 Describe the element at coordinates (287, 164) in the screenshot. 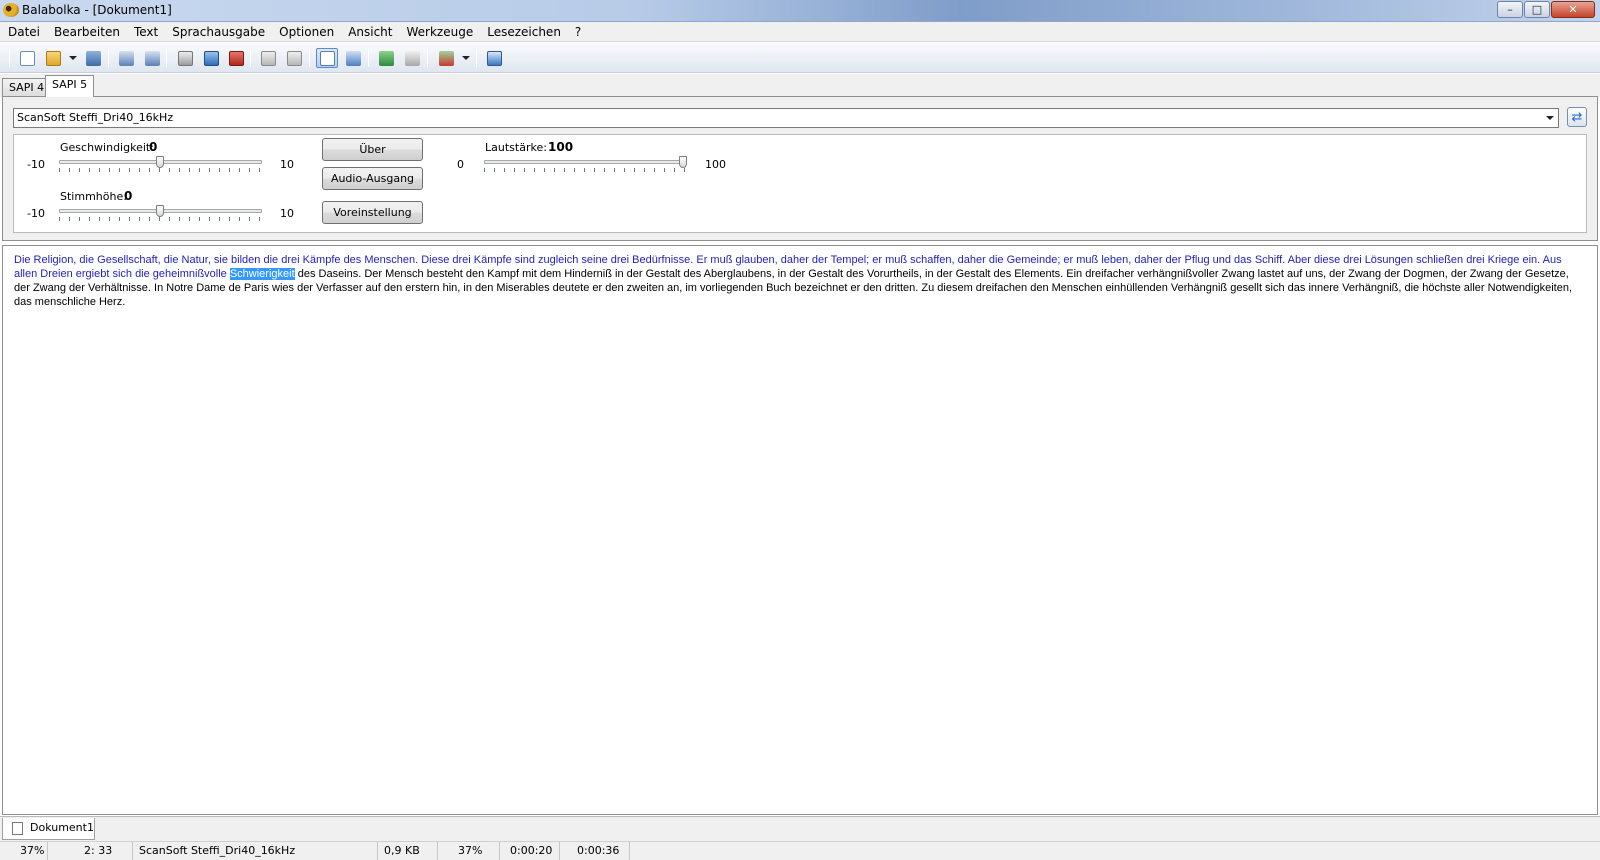

I see `speed-max-label: 10` at that location.